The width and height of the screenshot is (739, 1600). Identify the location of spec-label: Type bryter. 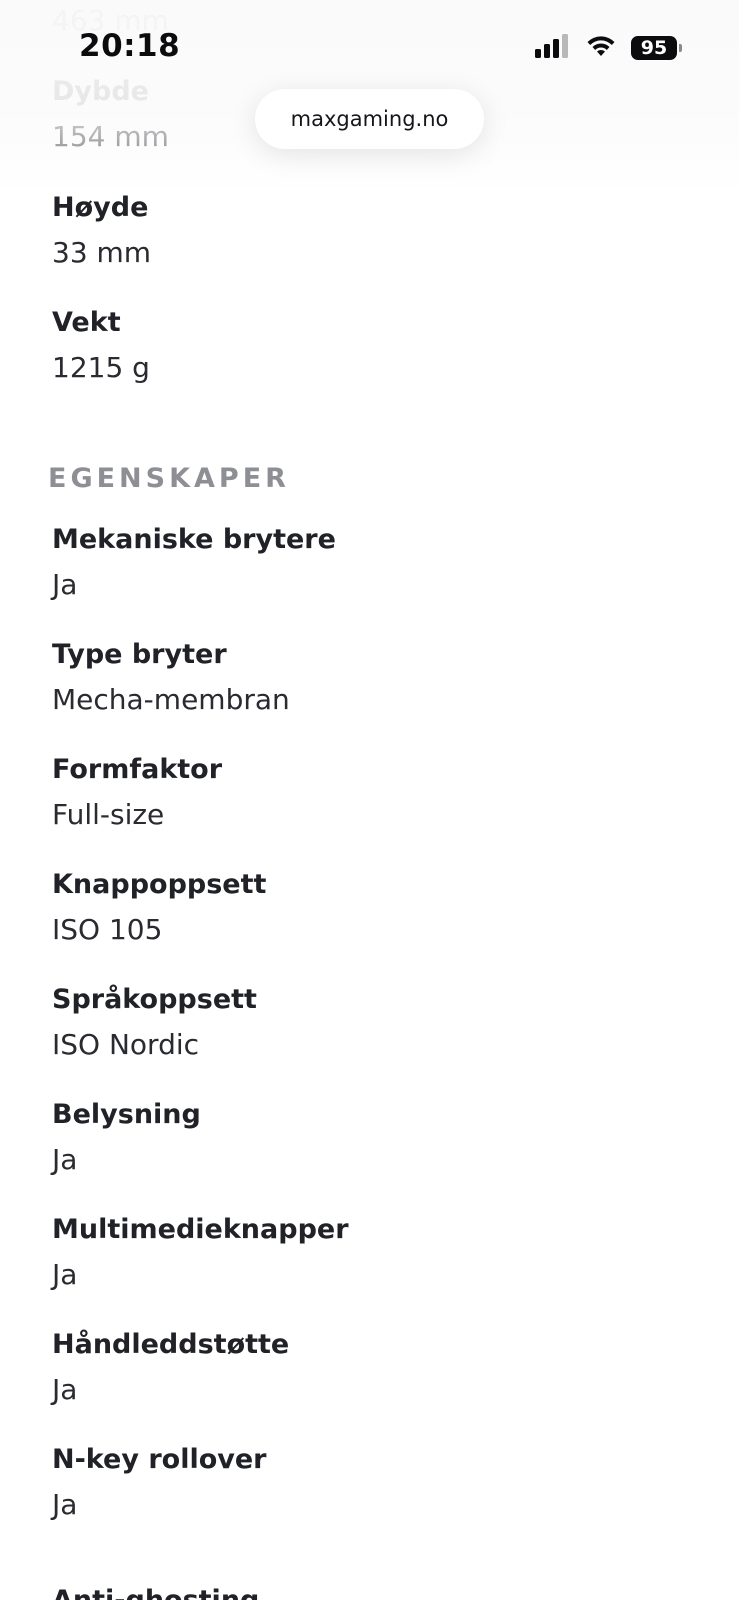
(139, 654).